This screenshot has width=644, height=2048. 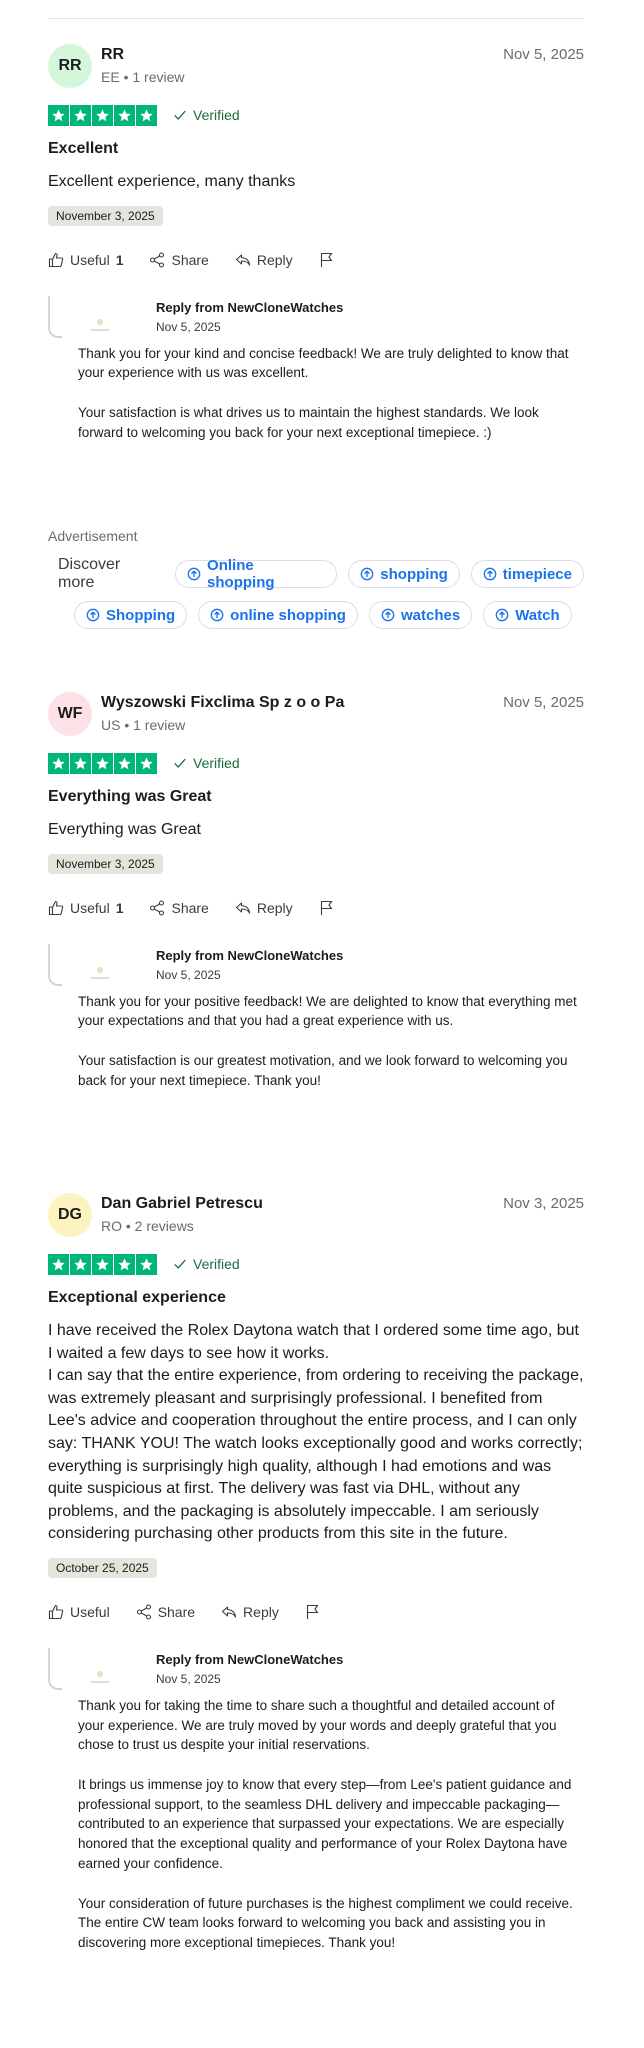 What do you see at coordinates (256, 574) in the screenshot?
I see `ad-chip: Online shopping` at bounding box center [256, 574].